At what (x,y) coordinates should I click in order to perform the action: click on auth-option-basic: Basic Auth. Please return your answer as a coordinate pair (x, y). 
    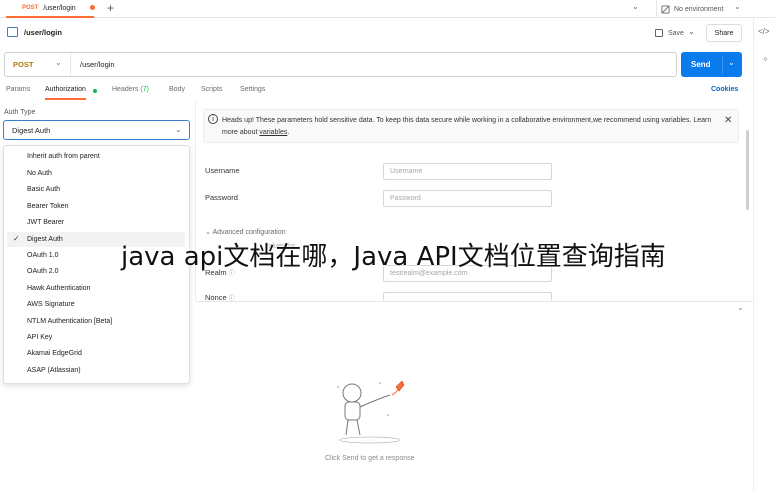
    Looking at the image, I should click on (43, 189).